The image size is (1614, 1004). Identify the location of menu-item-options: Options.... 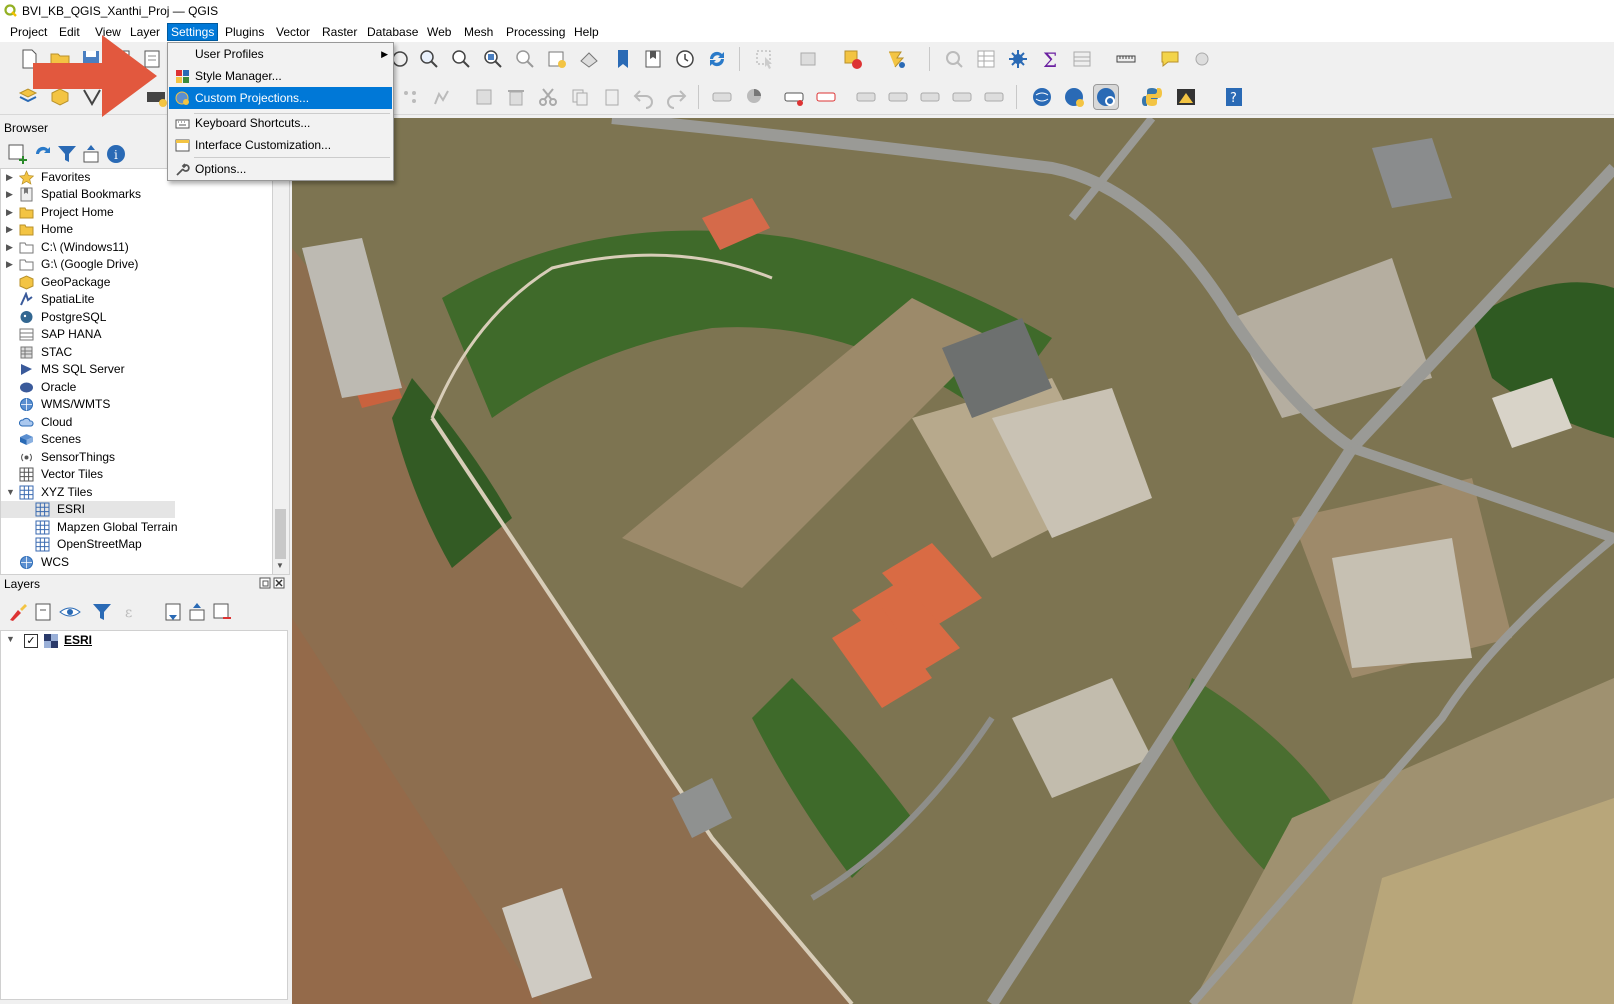
(280, 169).